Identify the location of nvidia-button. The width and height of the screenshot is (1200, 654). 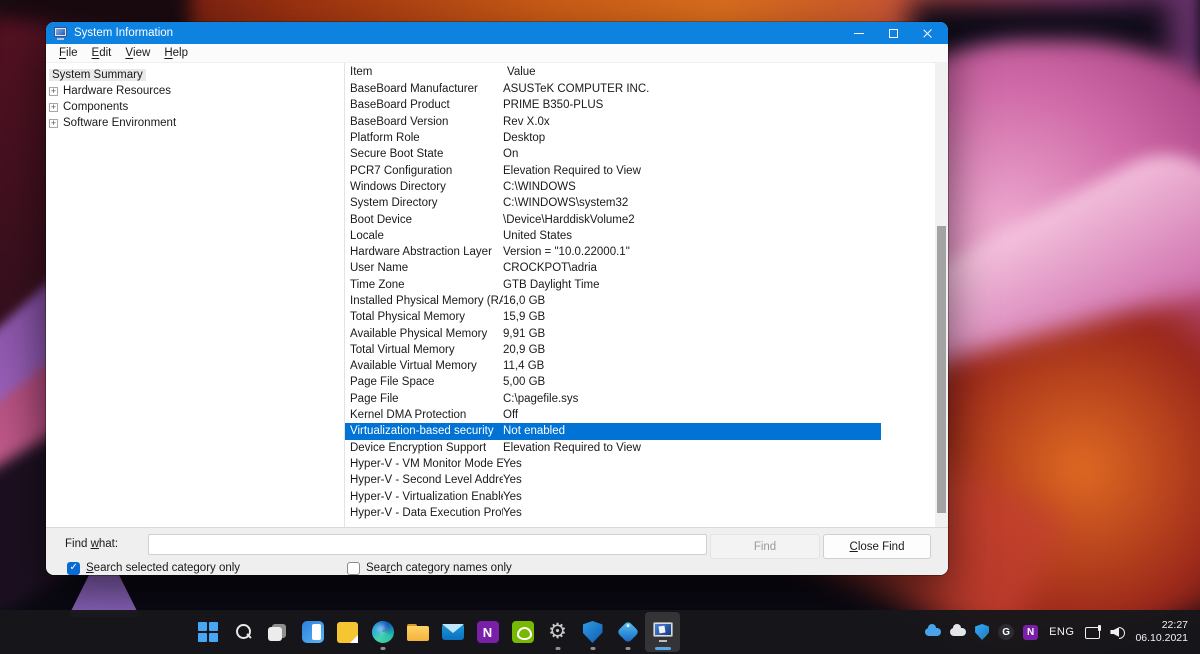
(522, 632).